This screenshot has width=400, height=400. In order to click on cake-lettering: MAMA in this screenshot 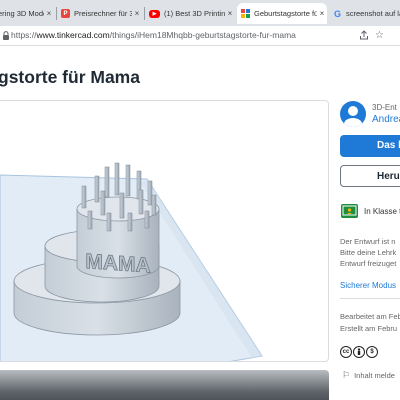, I will do `click(117, 264)`.